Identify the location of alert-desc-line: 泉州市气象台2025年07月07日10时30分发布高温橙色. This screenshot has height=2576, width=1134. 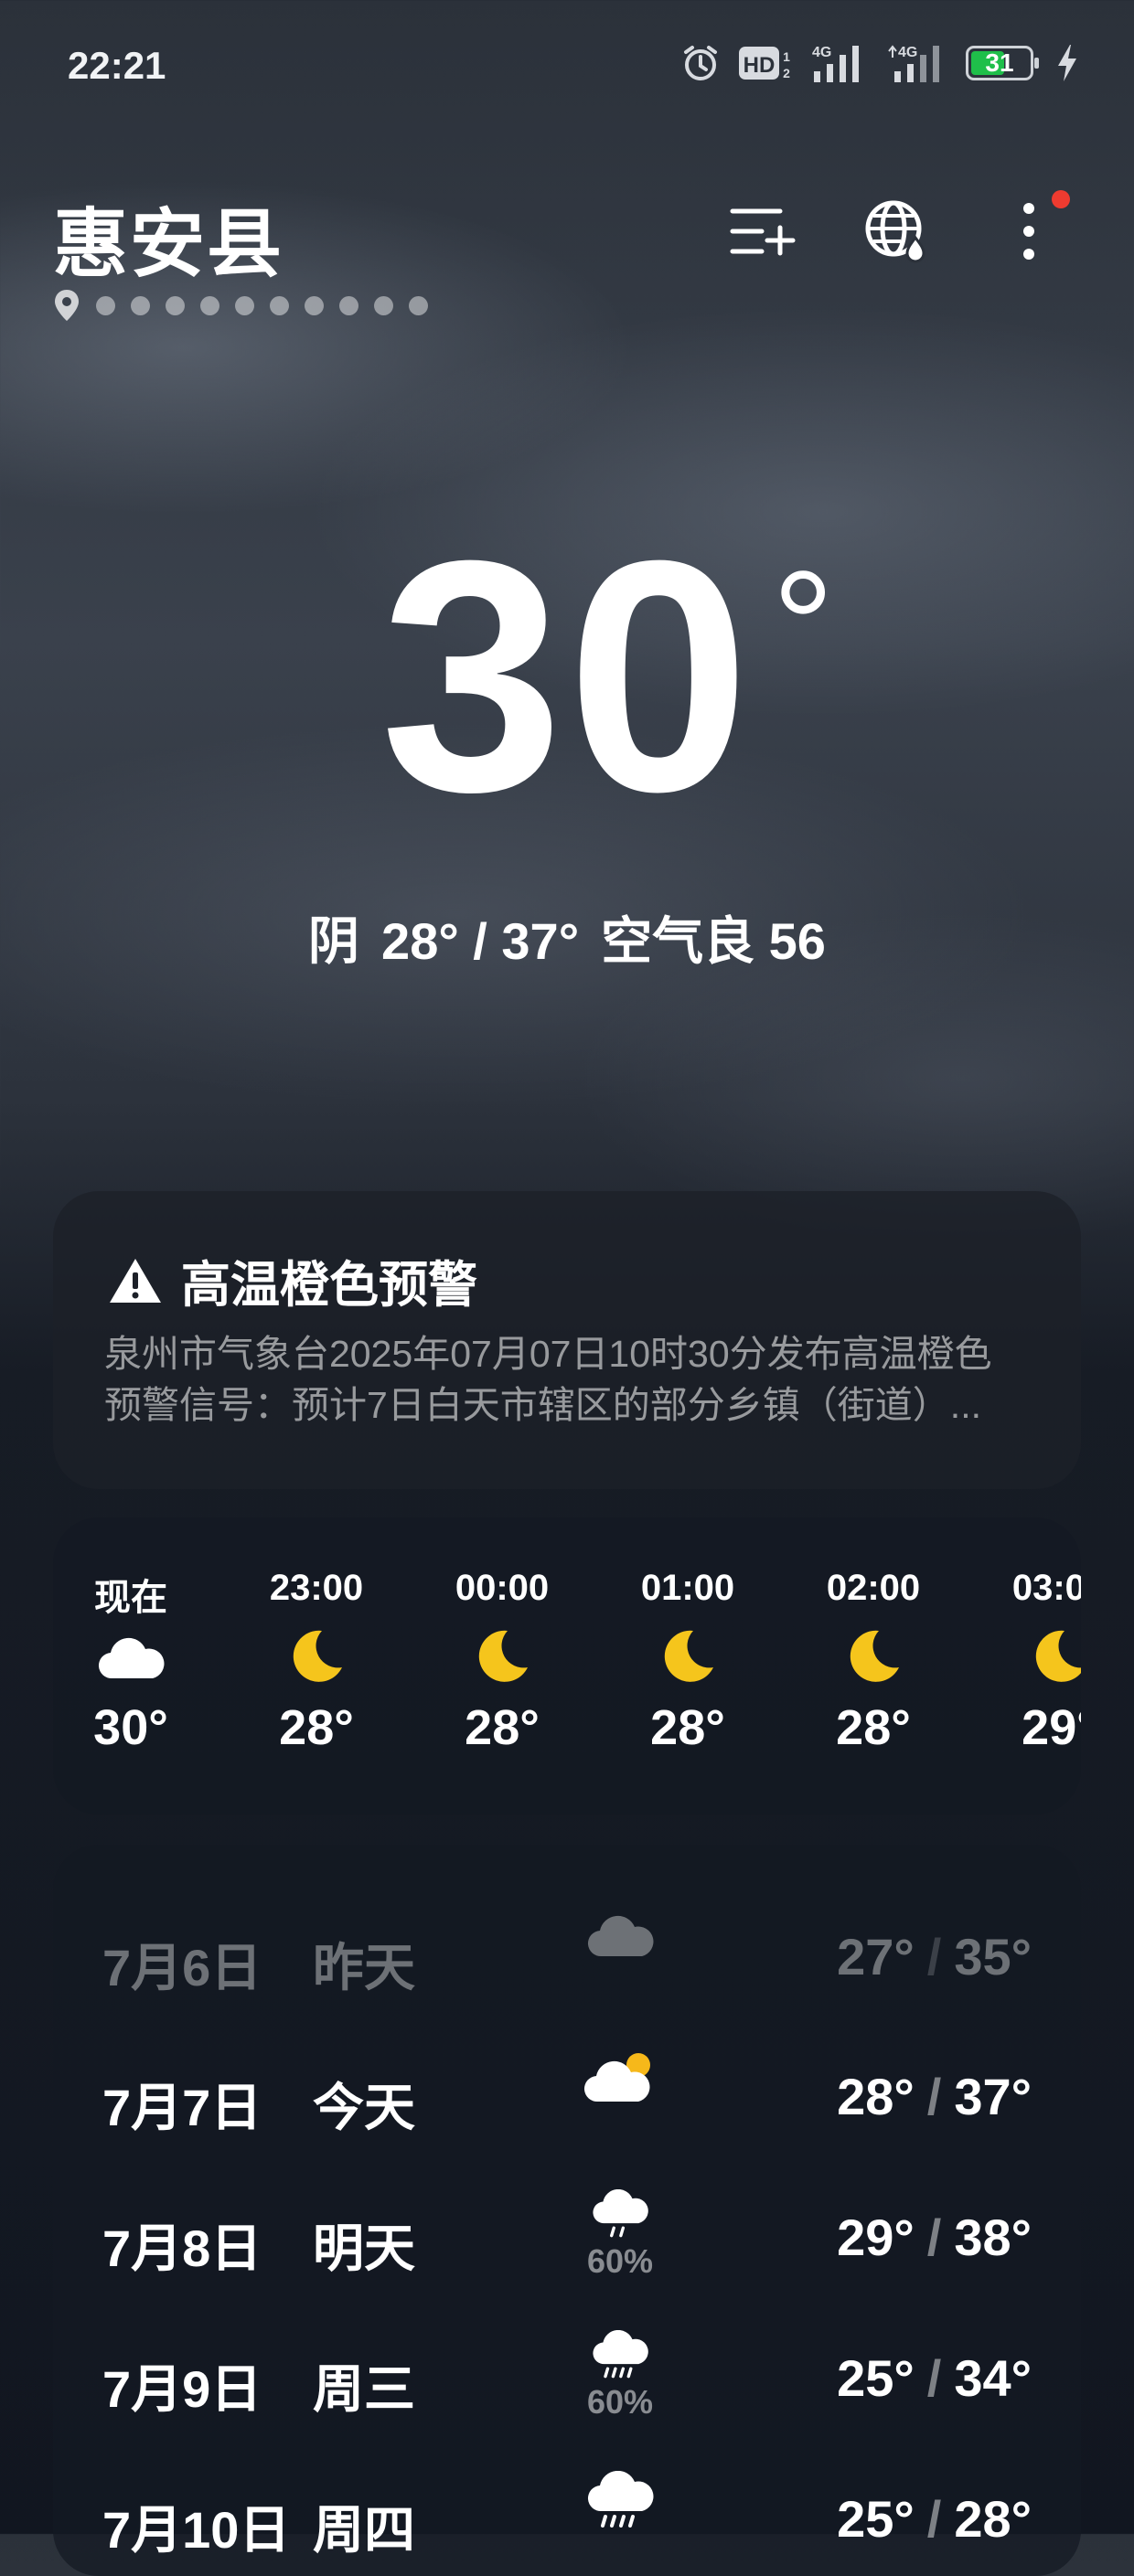
(548, 1354).